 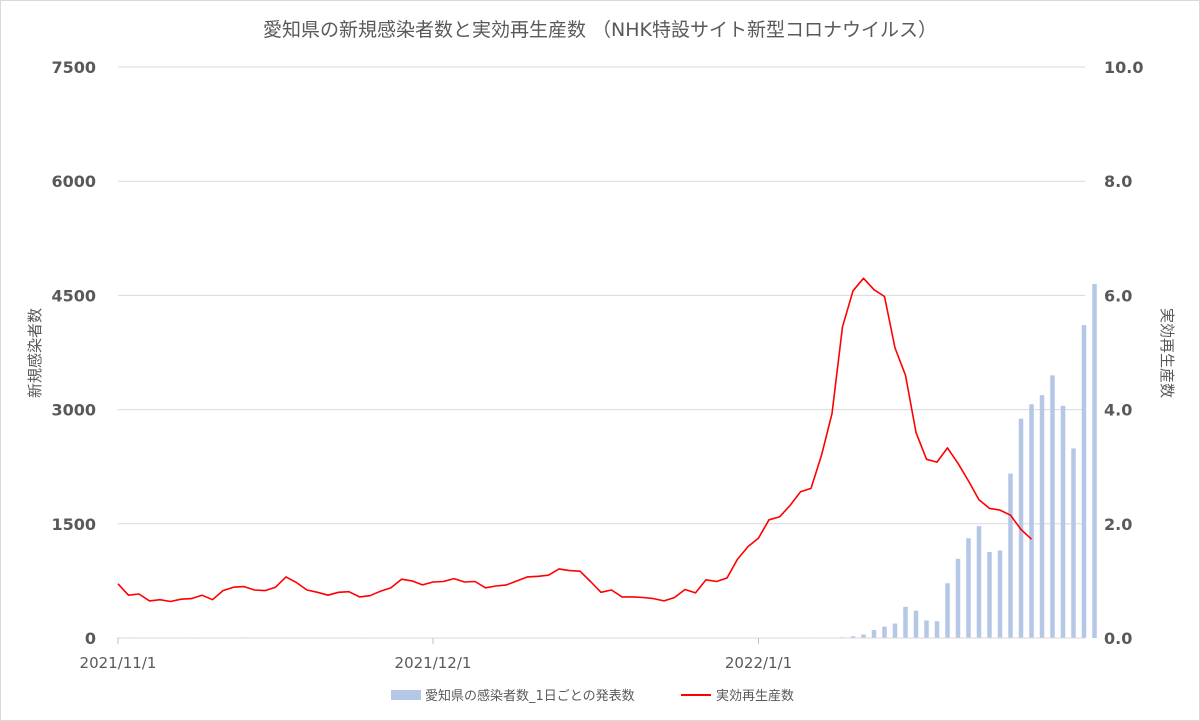 I want to click on left-tick-label: 0, so click(x=90, y=638).